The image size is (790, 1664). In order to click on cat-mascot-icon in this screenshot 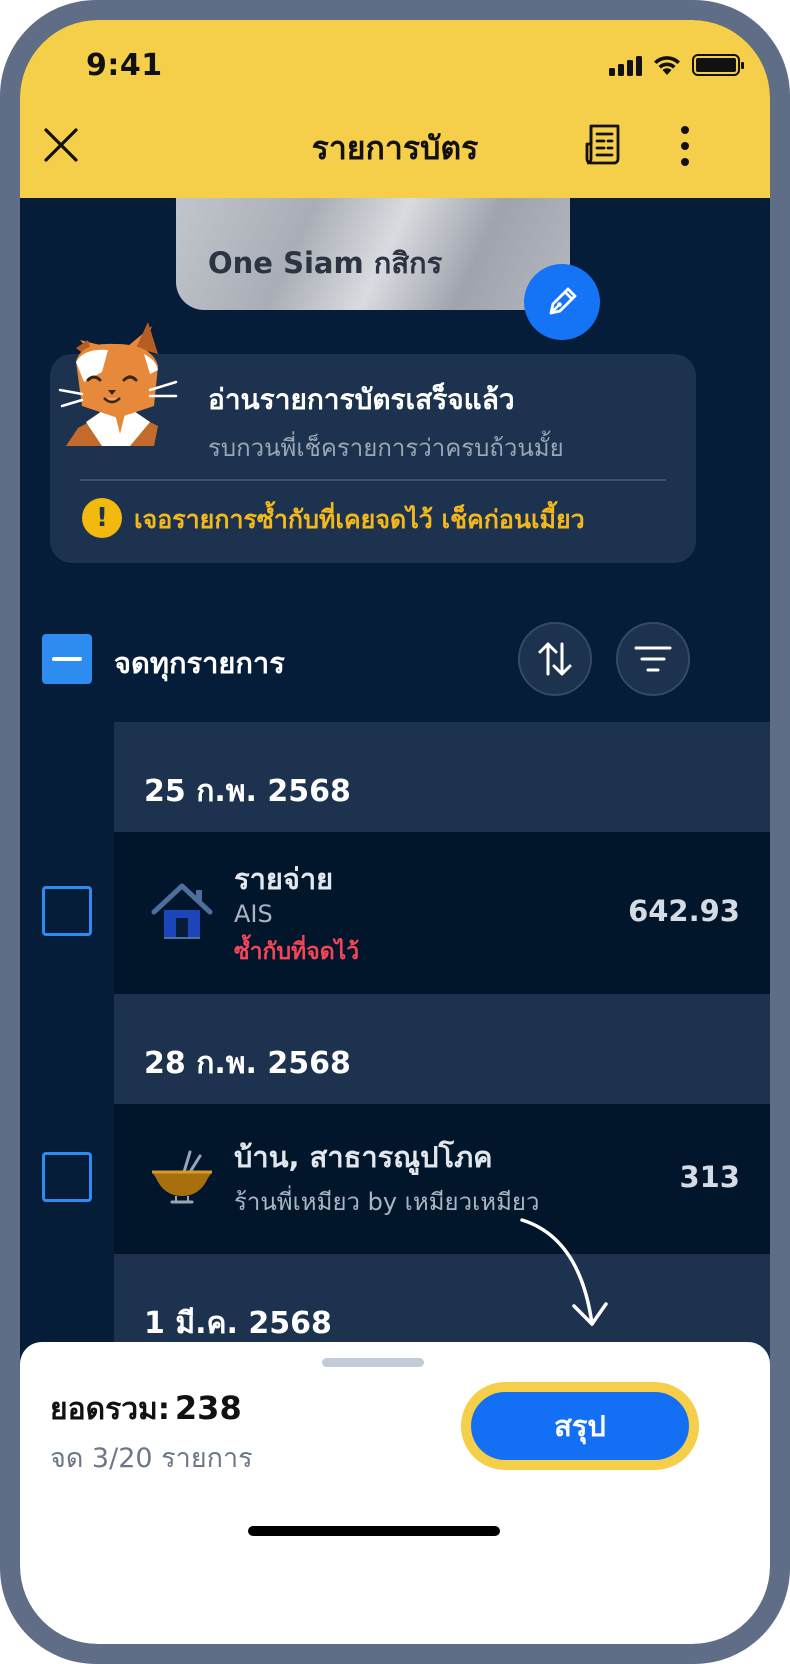, I will do `click(118, 384)`.